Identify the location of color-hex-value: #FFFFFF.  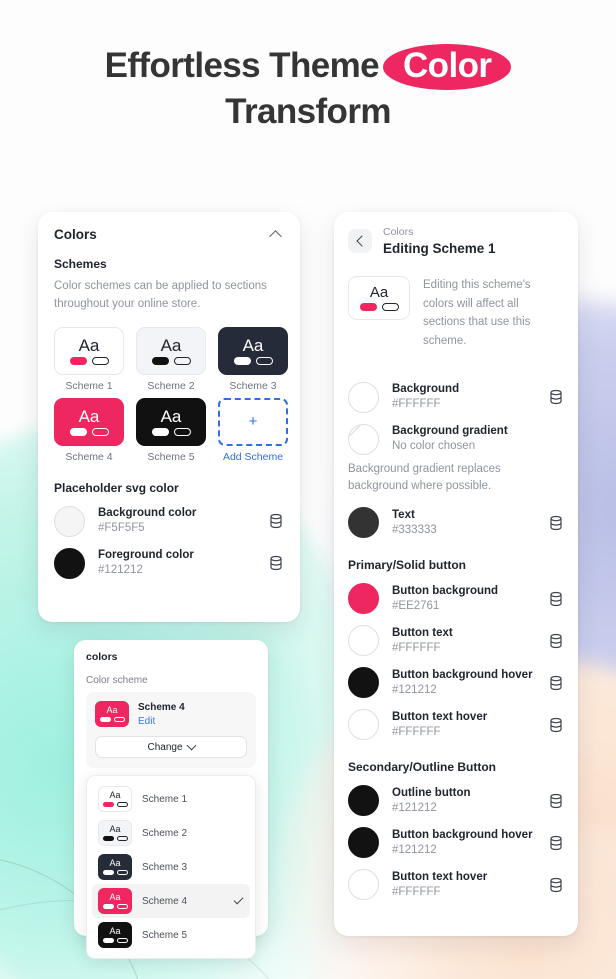
(416, 891).